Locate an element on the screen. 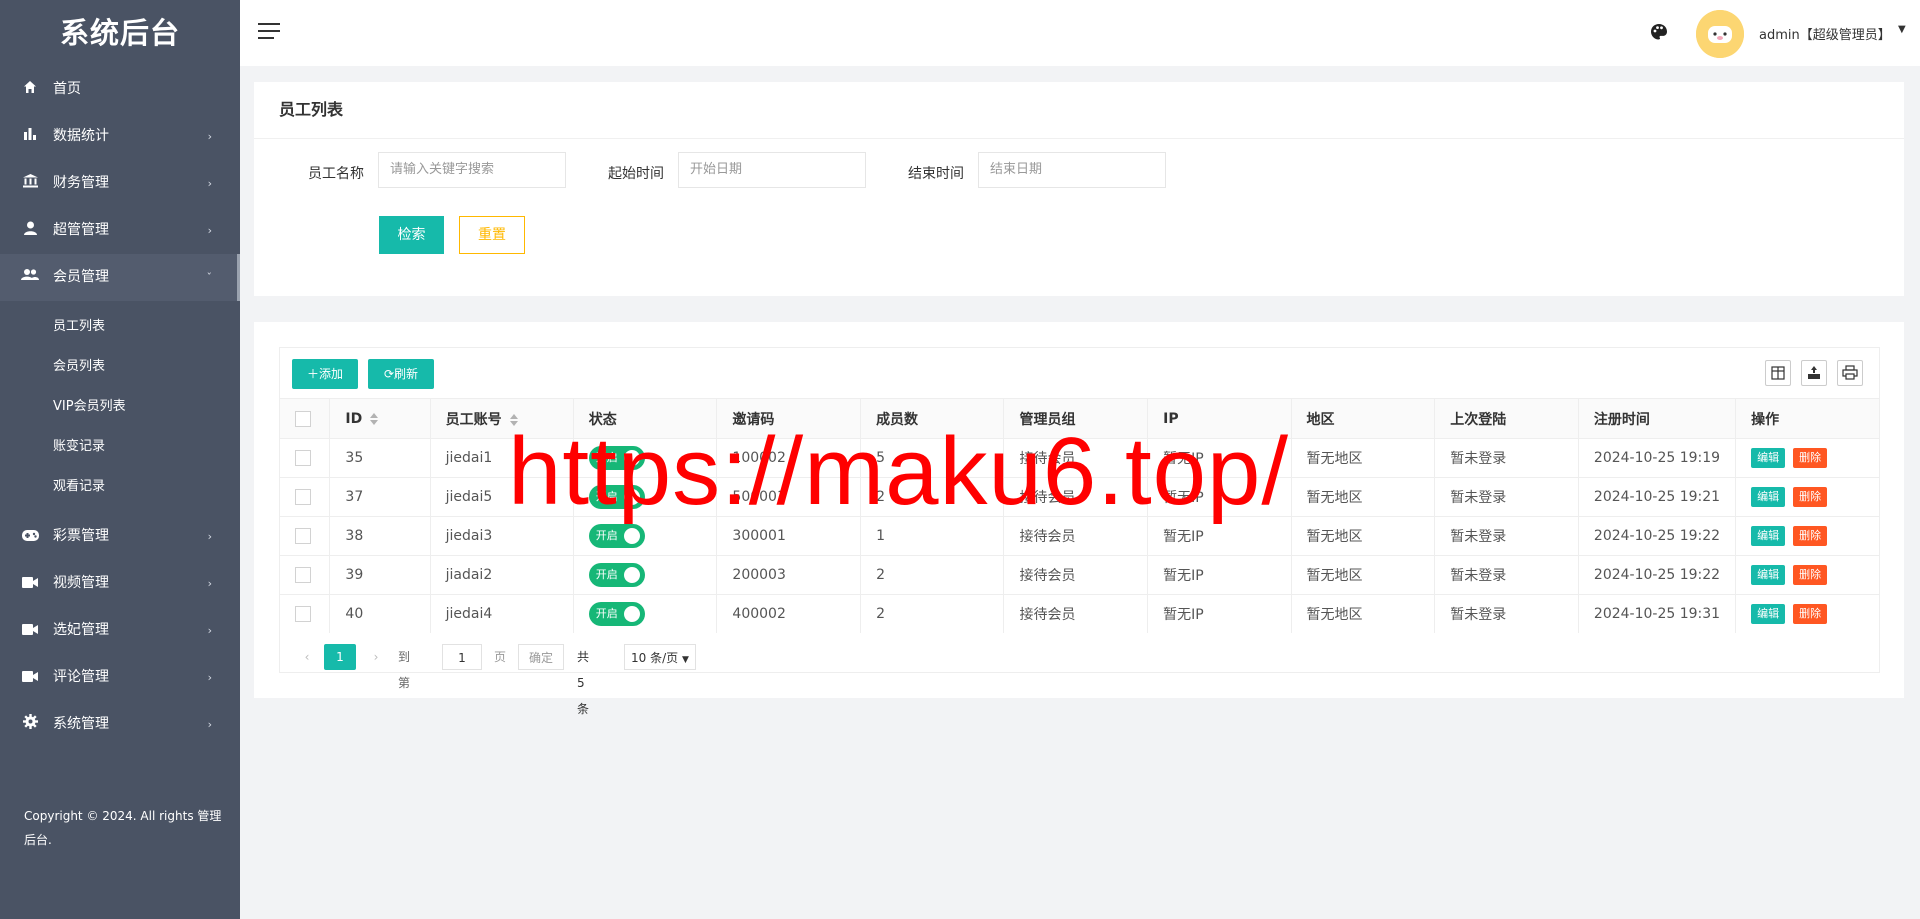 This screenshot has height=919, width=1920. next-page-icon: › is located at coordinates (376, 657).